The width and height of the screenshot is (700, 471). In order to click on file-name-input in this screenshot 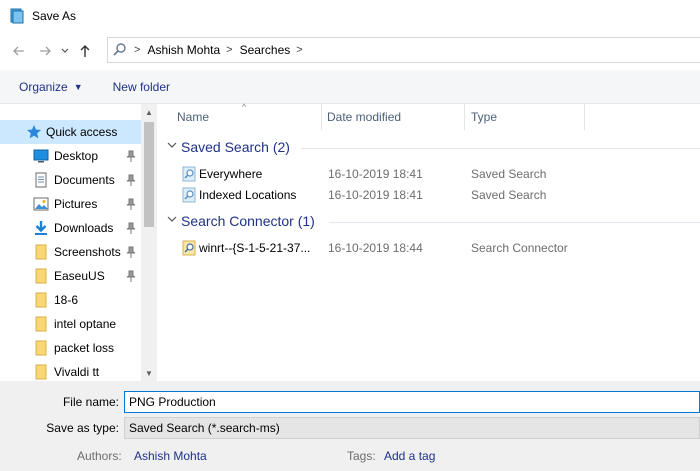, I will do `click(412, 402)`.